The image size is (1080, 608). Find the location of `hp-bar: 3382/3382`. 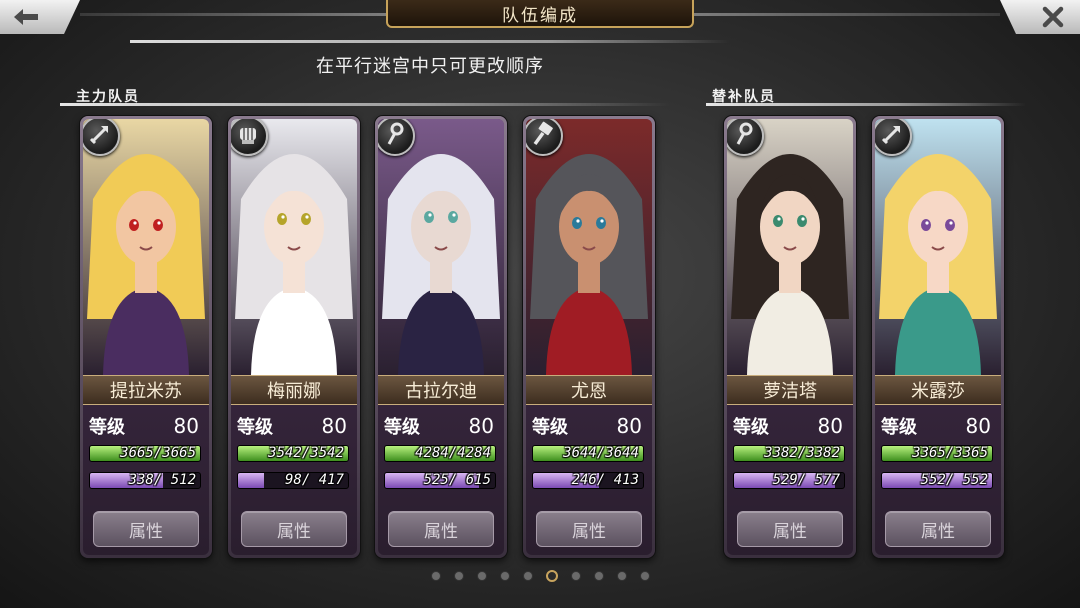

hp-bar: 3382/3382 is located at coordinates (789, 453).